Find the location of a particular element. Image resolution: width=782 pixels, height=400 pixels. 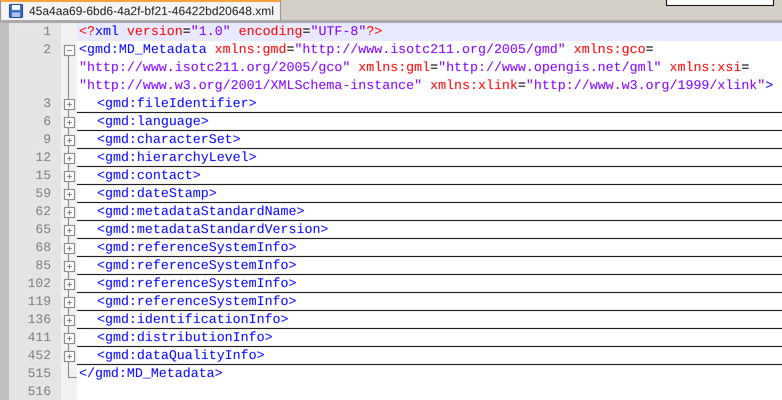

code-line: "http://www.w3.org/2001/XMLSchema-instance" xmlns:xlink="http://www.w3.org/1999/xlink"> is located at coordinates (426, 85).